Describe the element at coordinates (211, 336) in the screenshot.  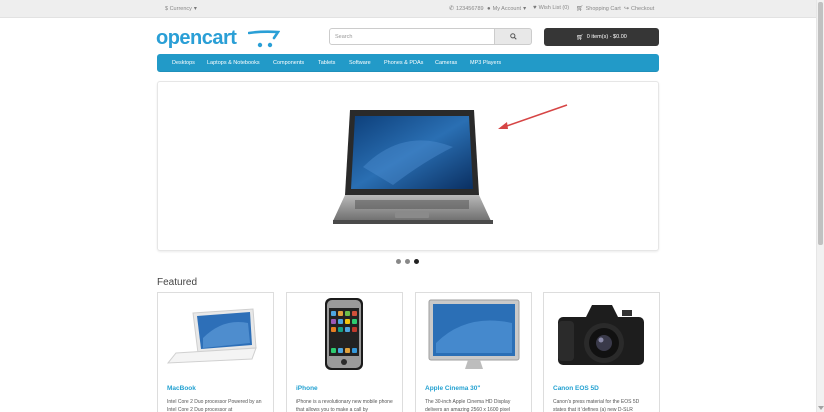
I see `macbook-image` at that location.